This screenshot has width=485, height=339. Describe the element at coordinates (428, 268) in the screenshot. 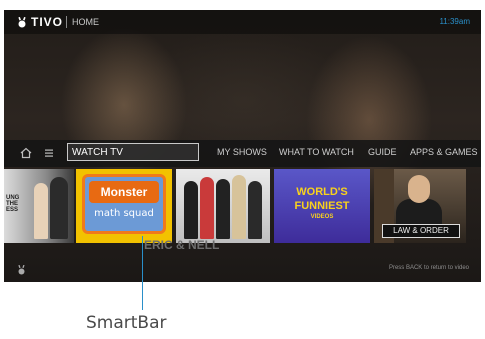

I see `back-hint: Press BACK to return to video` at that location.